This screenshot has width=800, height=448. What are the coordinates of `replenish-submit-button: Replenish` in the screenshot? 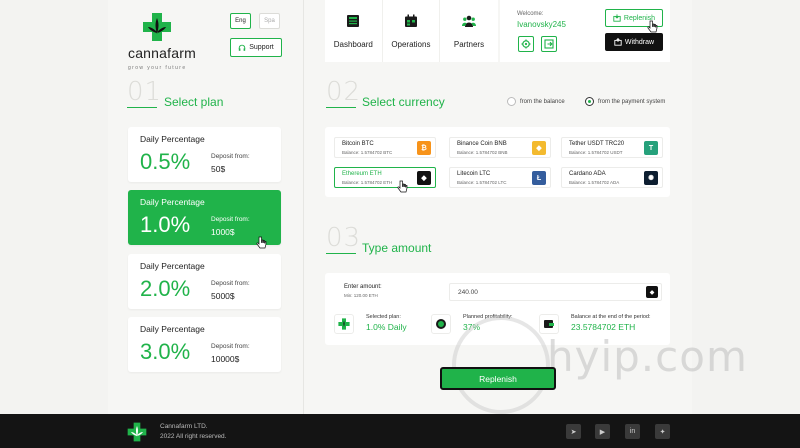 It's located at (498, 378).